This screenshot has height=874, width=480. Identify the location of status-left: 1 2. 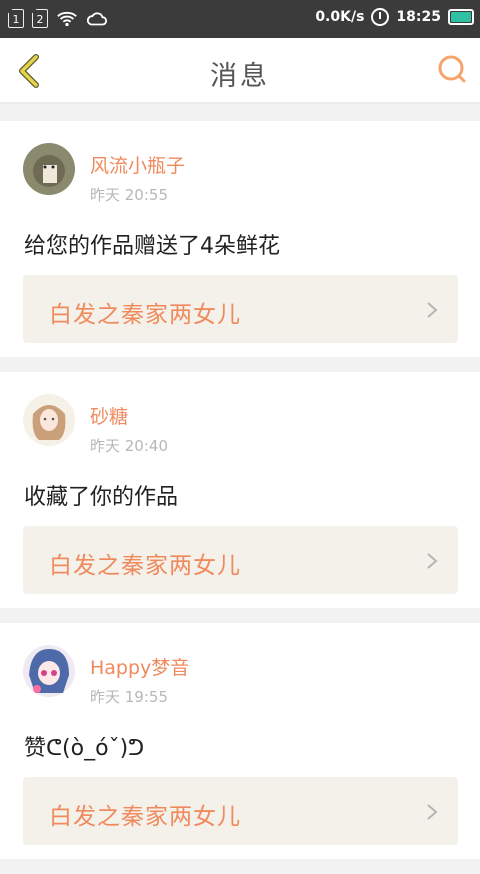
(58, 18).